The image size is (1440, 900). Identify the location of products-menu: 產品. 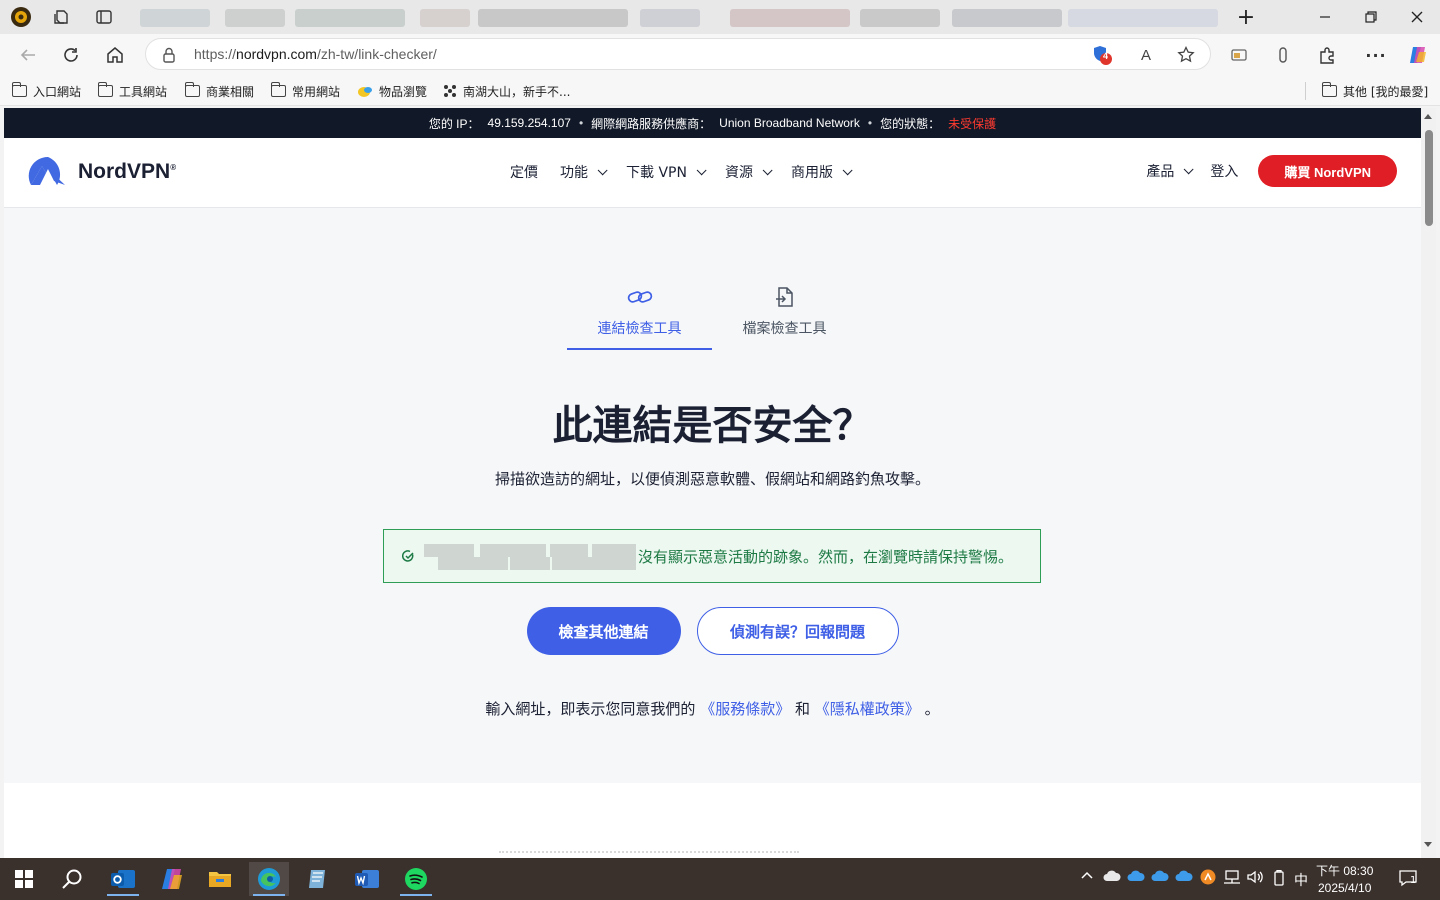
(1170, 171).